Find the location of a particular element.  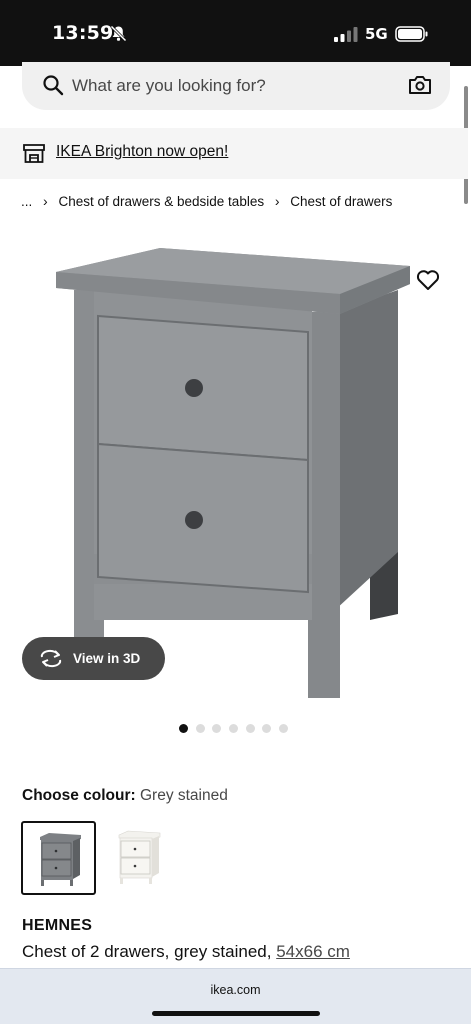

view-in-3d-label: View in 3D is located at coordinates (107, 658).